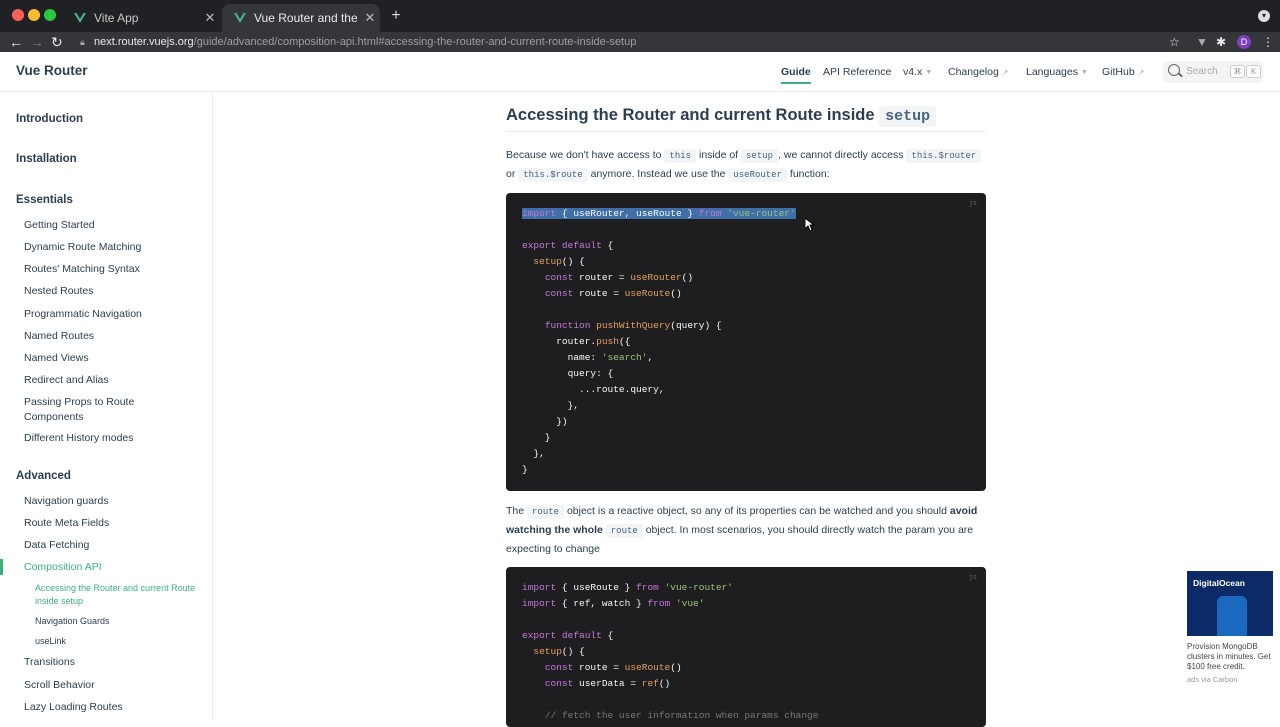 The height and width of the screenshot is (727, 1280). Describe the element at coordinates (619, 277) in the screenshot. I see `code-line: const router = useRouter()` at that location.